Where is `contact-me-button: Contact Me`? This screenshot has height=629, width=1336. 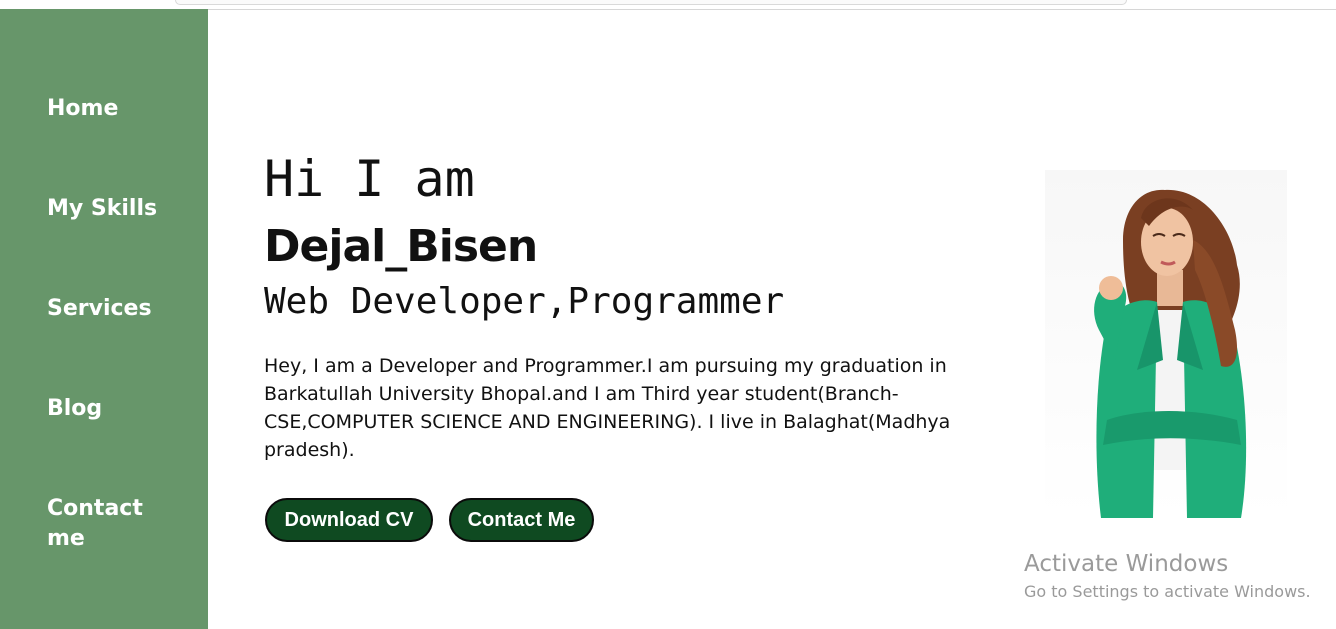
contact-me-button: Contact Me is located at coordinates (521, 520).